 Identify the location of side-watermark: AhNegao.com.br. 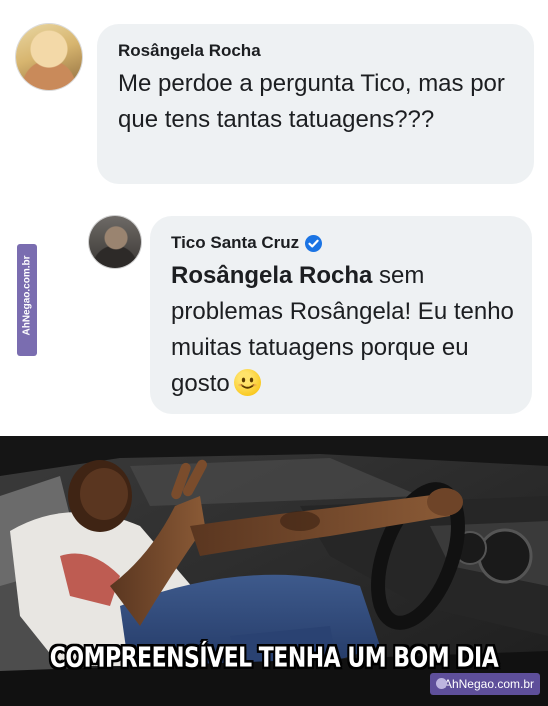
(27, 300).